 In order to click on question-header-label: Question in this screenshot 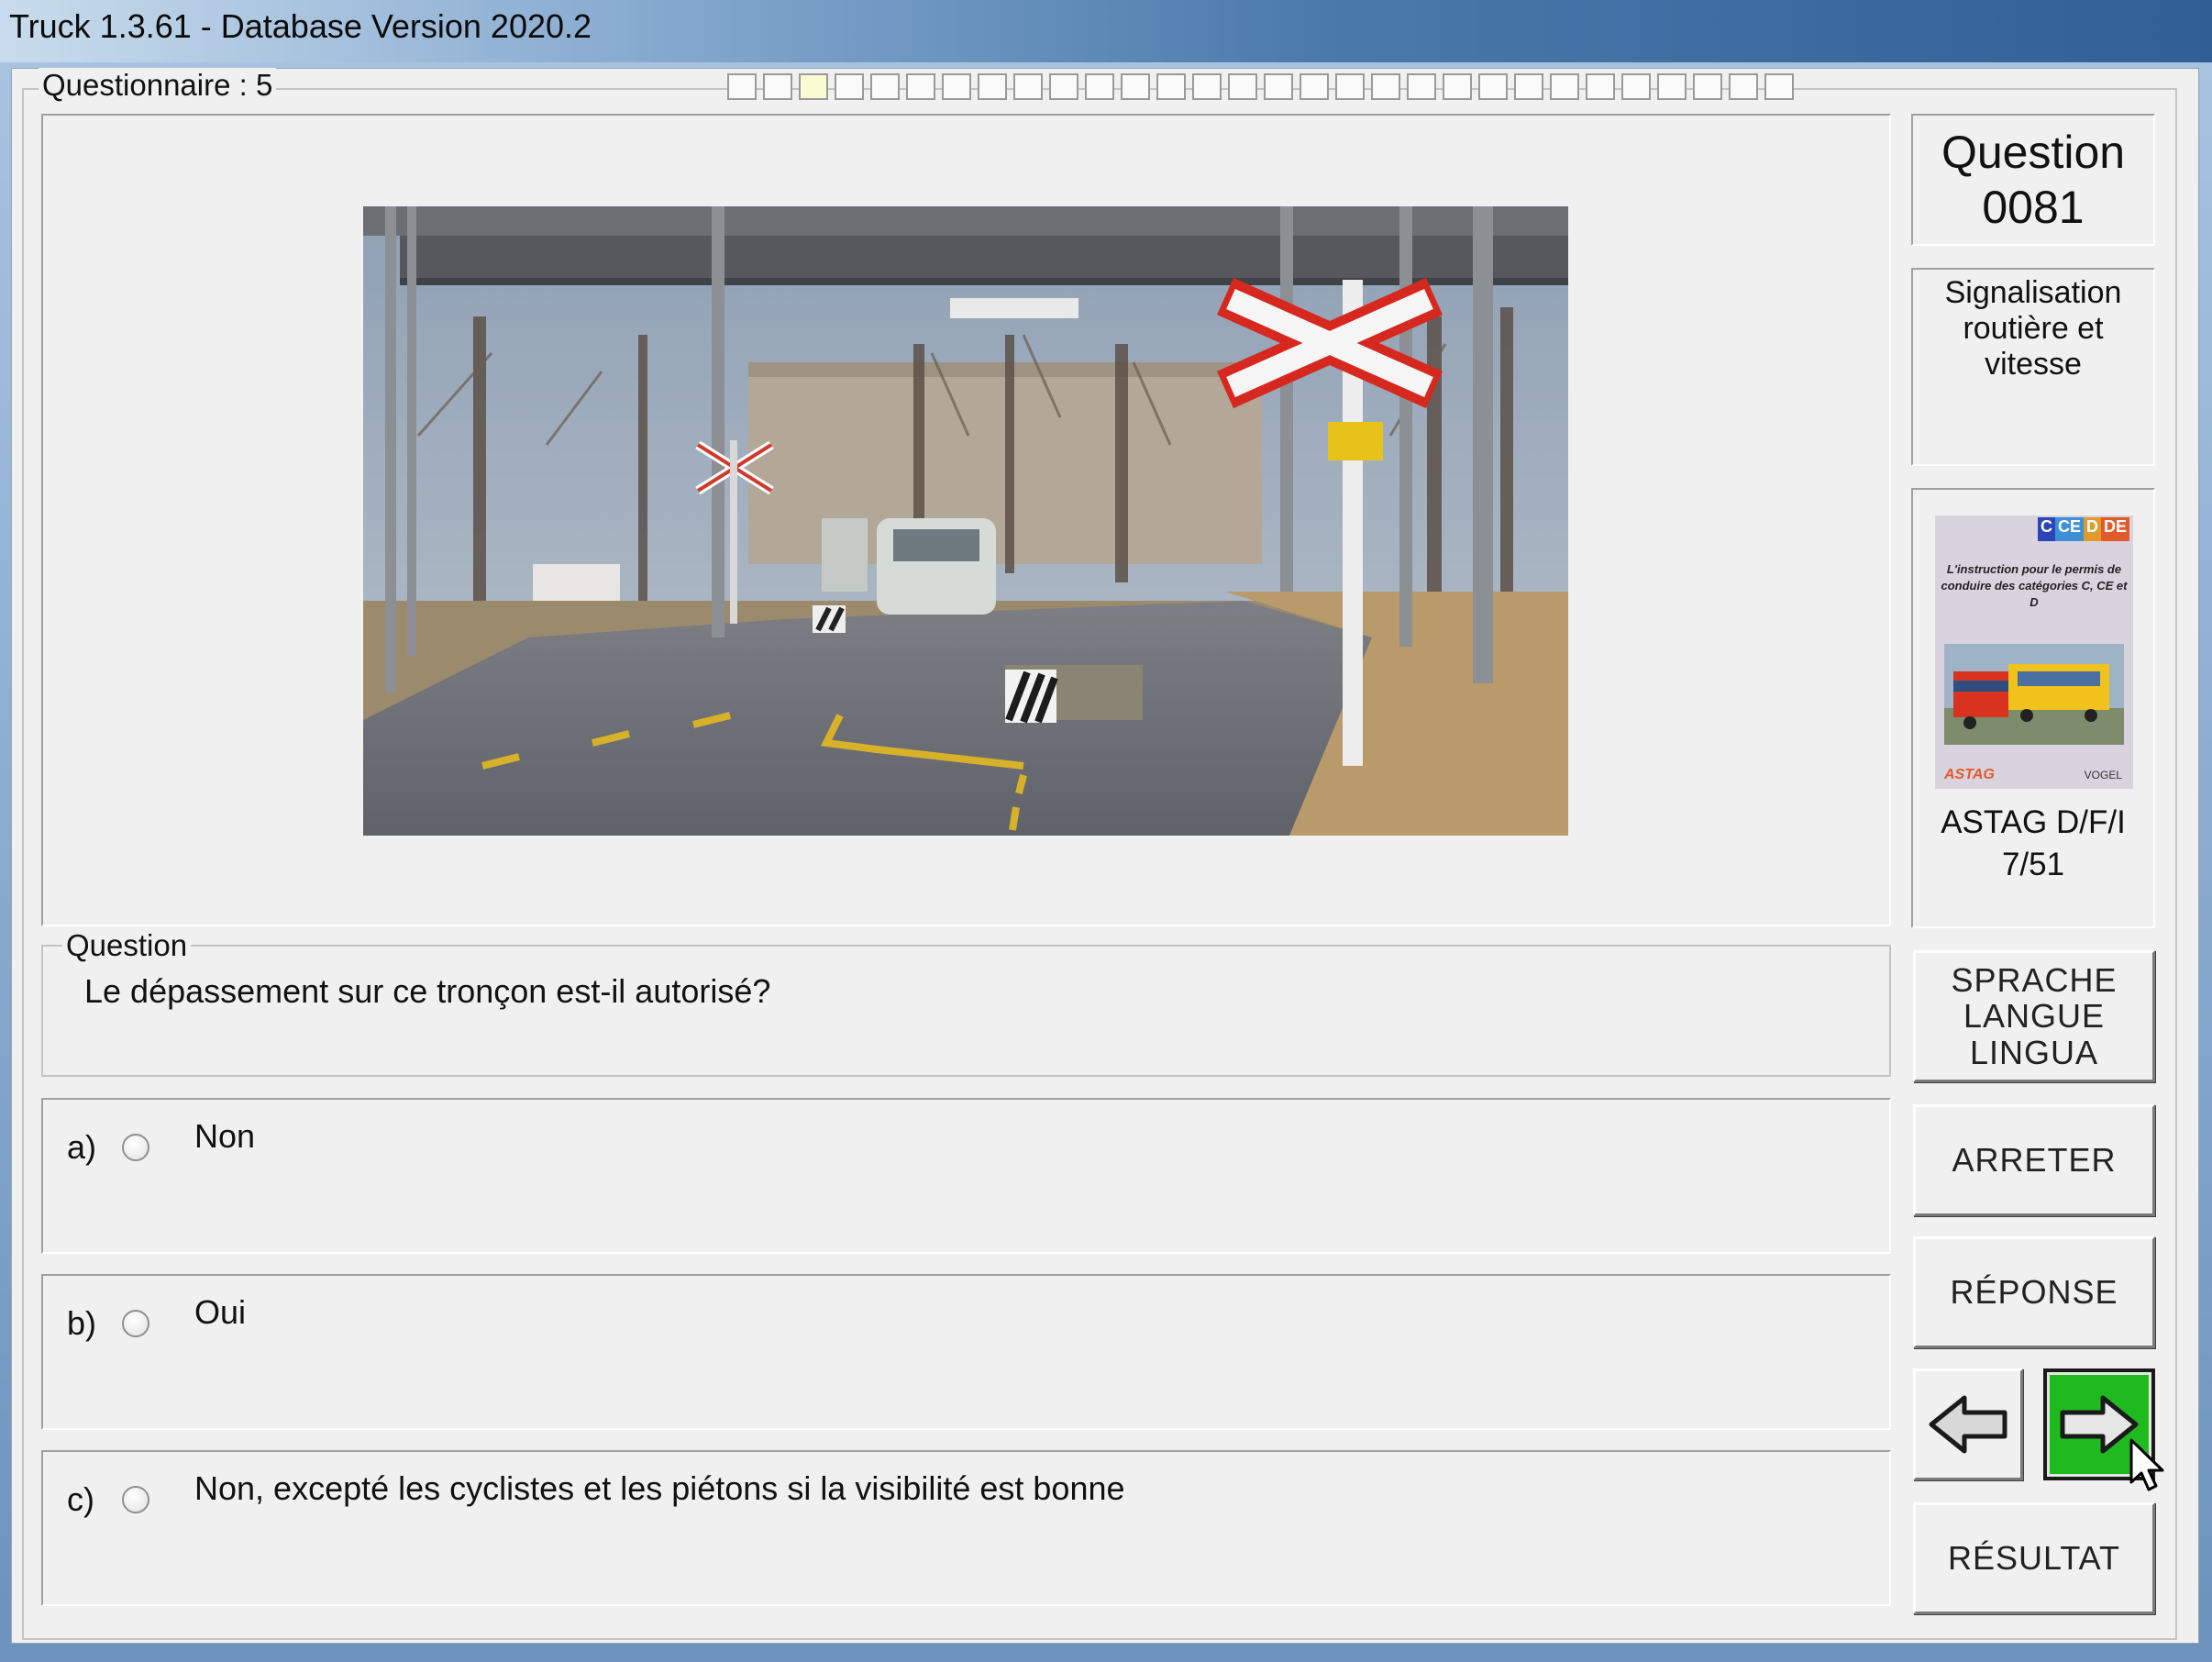, I will do `click(2034, 152)`.